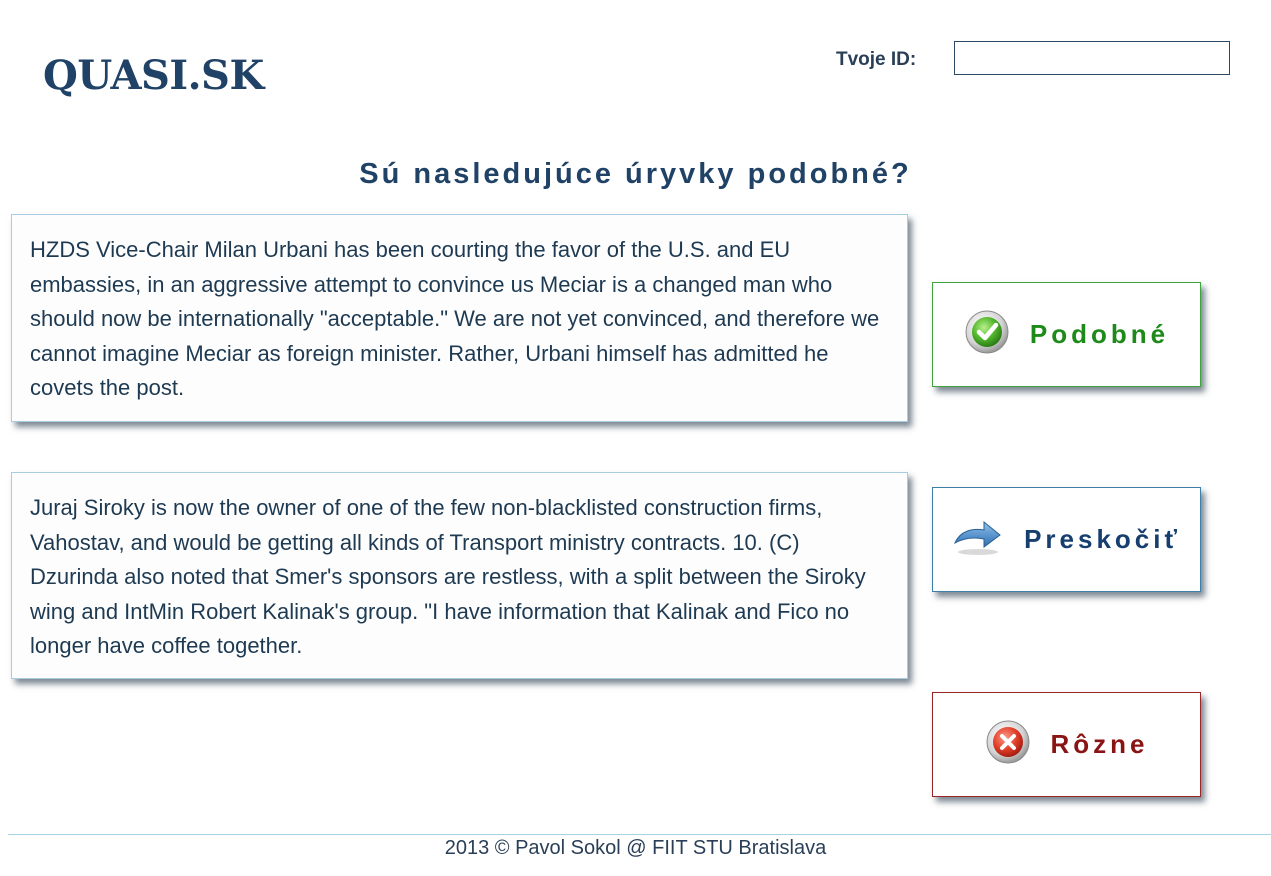 This screenshot has width=1271, height=876. I want to click on footer-divider, so click(639, 834).